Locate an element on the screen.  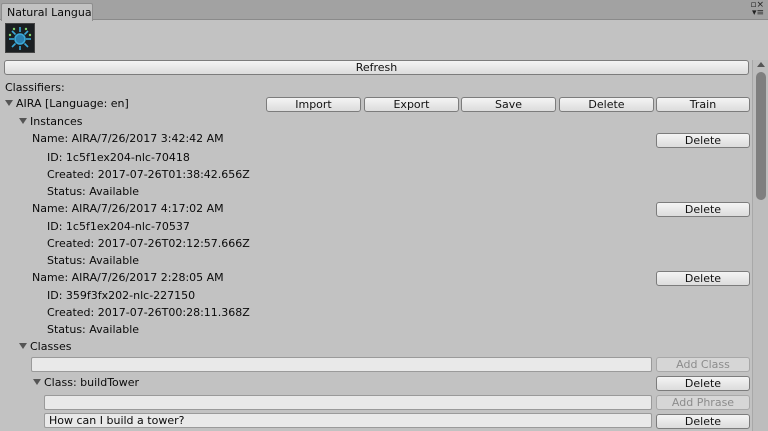
instance-created: Created: 2017-07-26T02:12:57.666Z is located at coordinates (148, 243).